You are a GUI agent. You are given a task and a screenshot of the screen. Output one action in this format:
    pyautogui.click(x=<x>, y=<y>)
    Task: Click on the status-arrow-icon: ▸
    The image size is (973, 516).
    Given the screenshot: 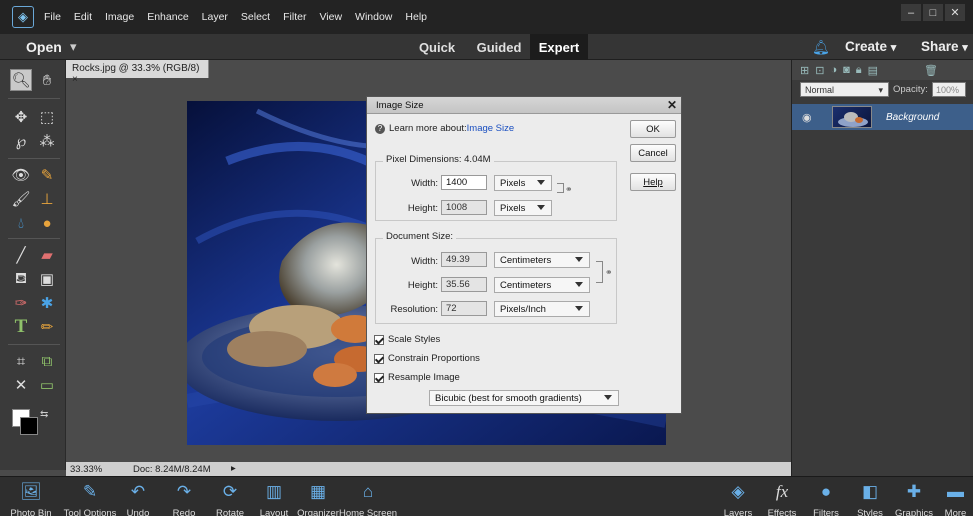 What is the action you would take?
    pyautogui.click(x=233, y=468)
    